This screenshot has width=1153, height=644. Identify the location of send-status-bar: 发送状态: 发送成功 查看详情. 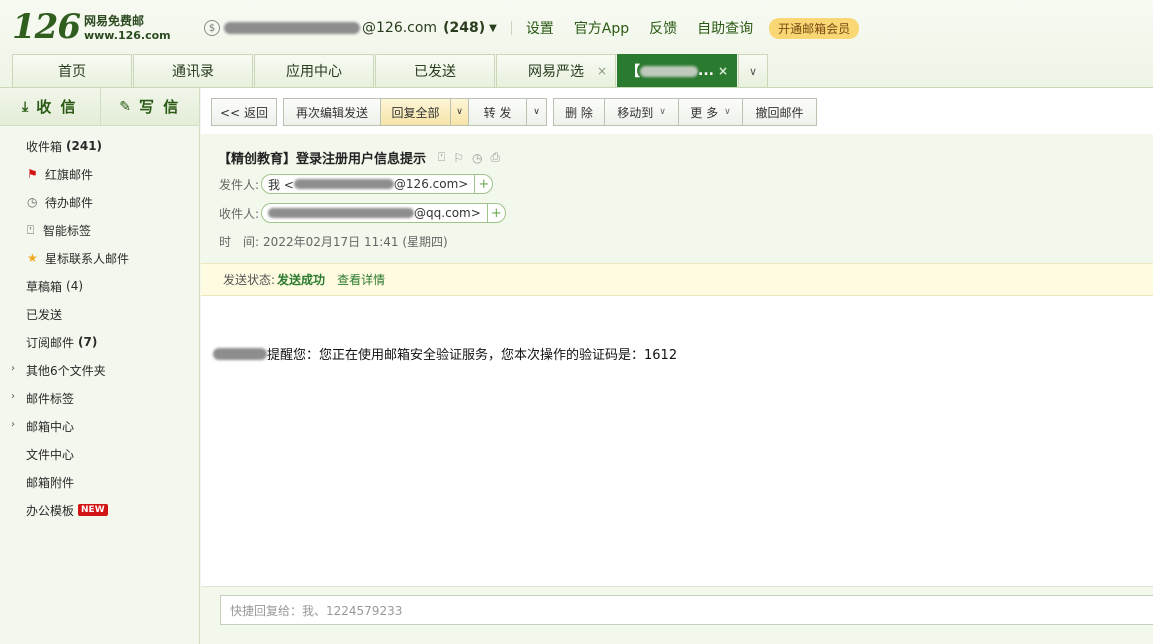
(677, 279).